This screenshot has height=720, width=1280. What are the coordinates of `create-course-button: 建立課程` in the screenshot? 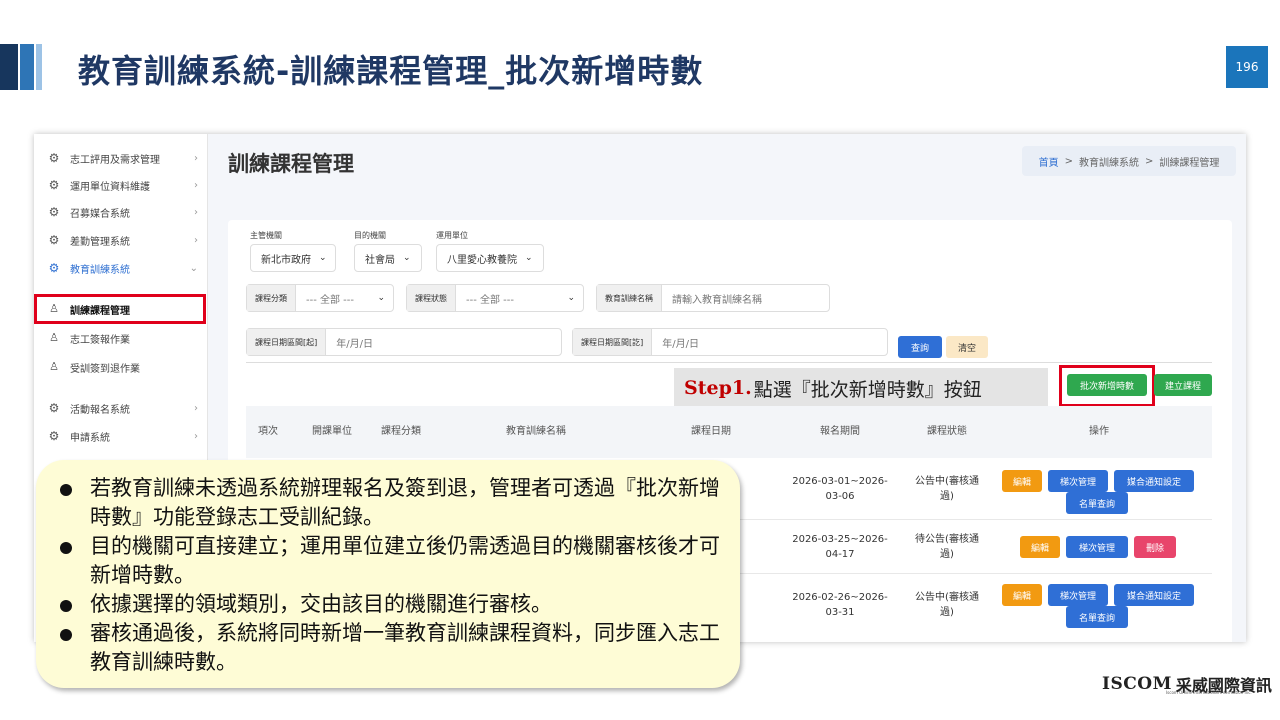 It's located at (1183, 385).